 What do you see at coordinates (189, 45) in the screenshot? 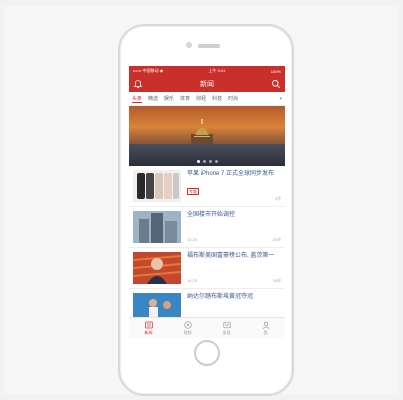
I see `front-camera` at bounding box center [189, 45].